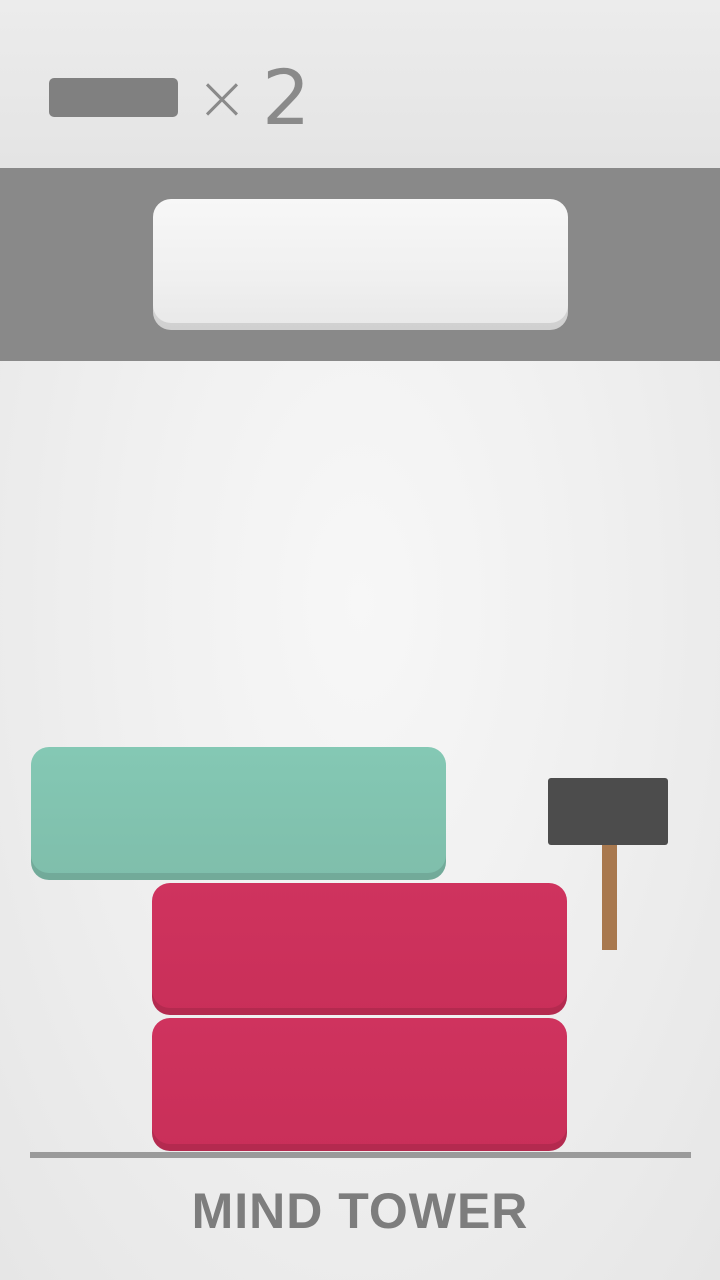 The height and width of the screenshot is (1280, 720). What do you see at coordinates (113, 97) in the screenshot?
I see `block-icon` at bounding box center [113, 97].